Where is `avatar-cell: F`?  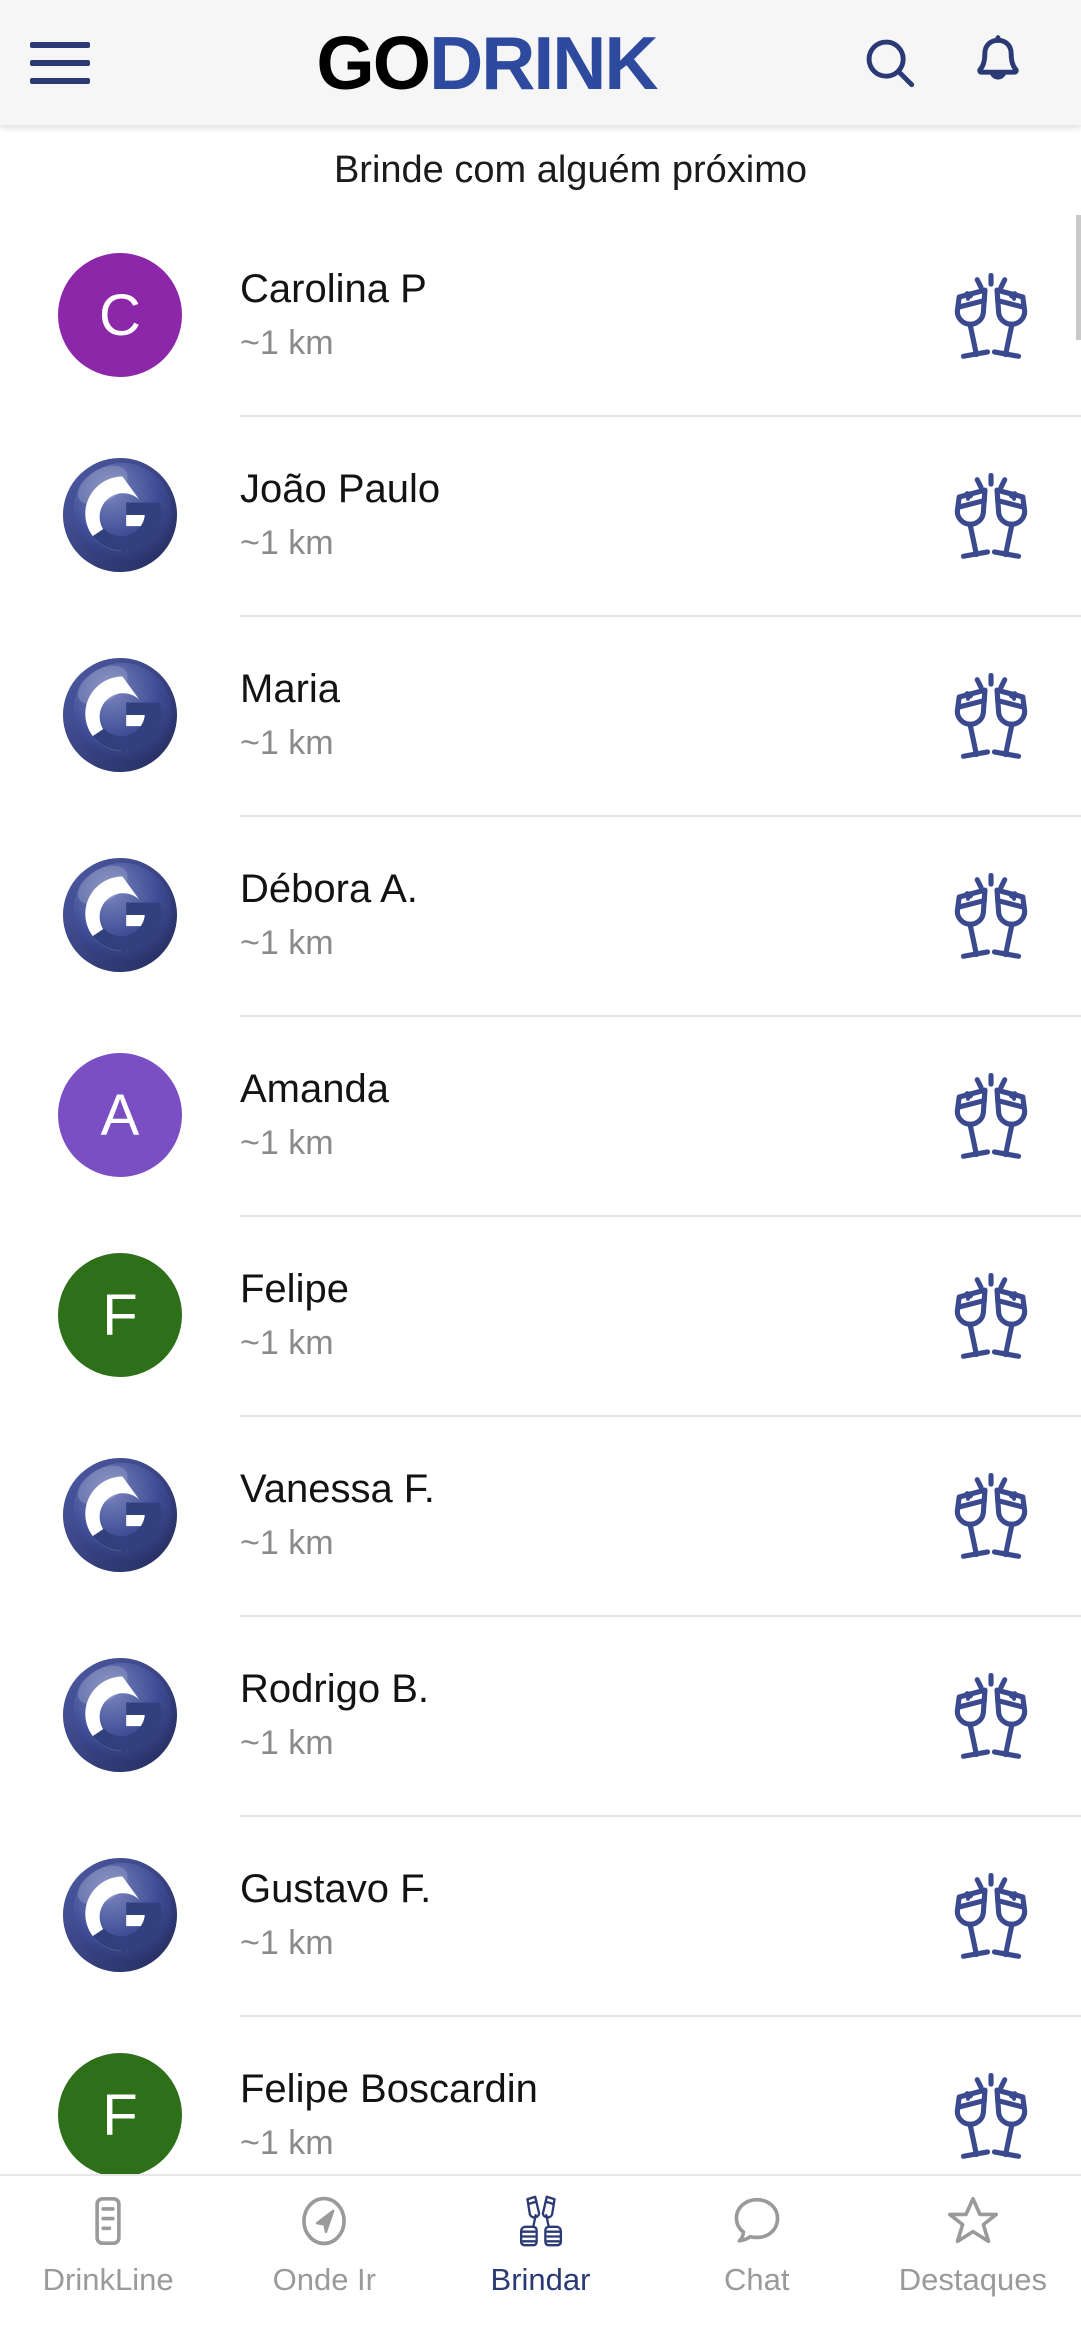 avatar-cell: F is located at coordinates (120, 2113).